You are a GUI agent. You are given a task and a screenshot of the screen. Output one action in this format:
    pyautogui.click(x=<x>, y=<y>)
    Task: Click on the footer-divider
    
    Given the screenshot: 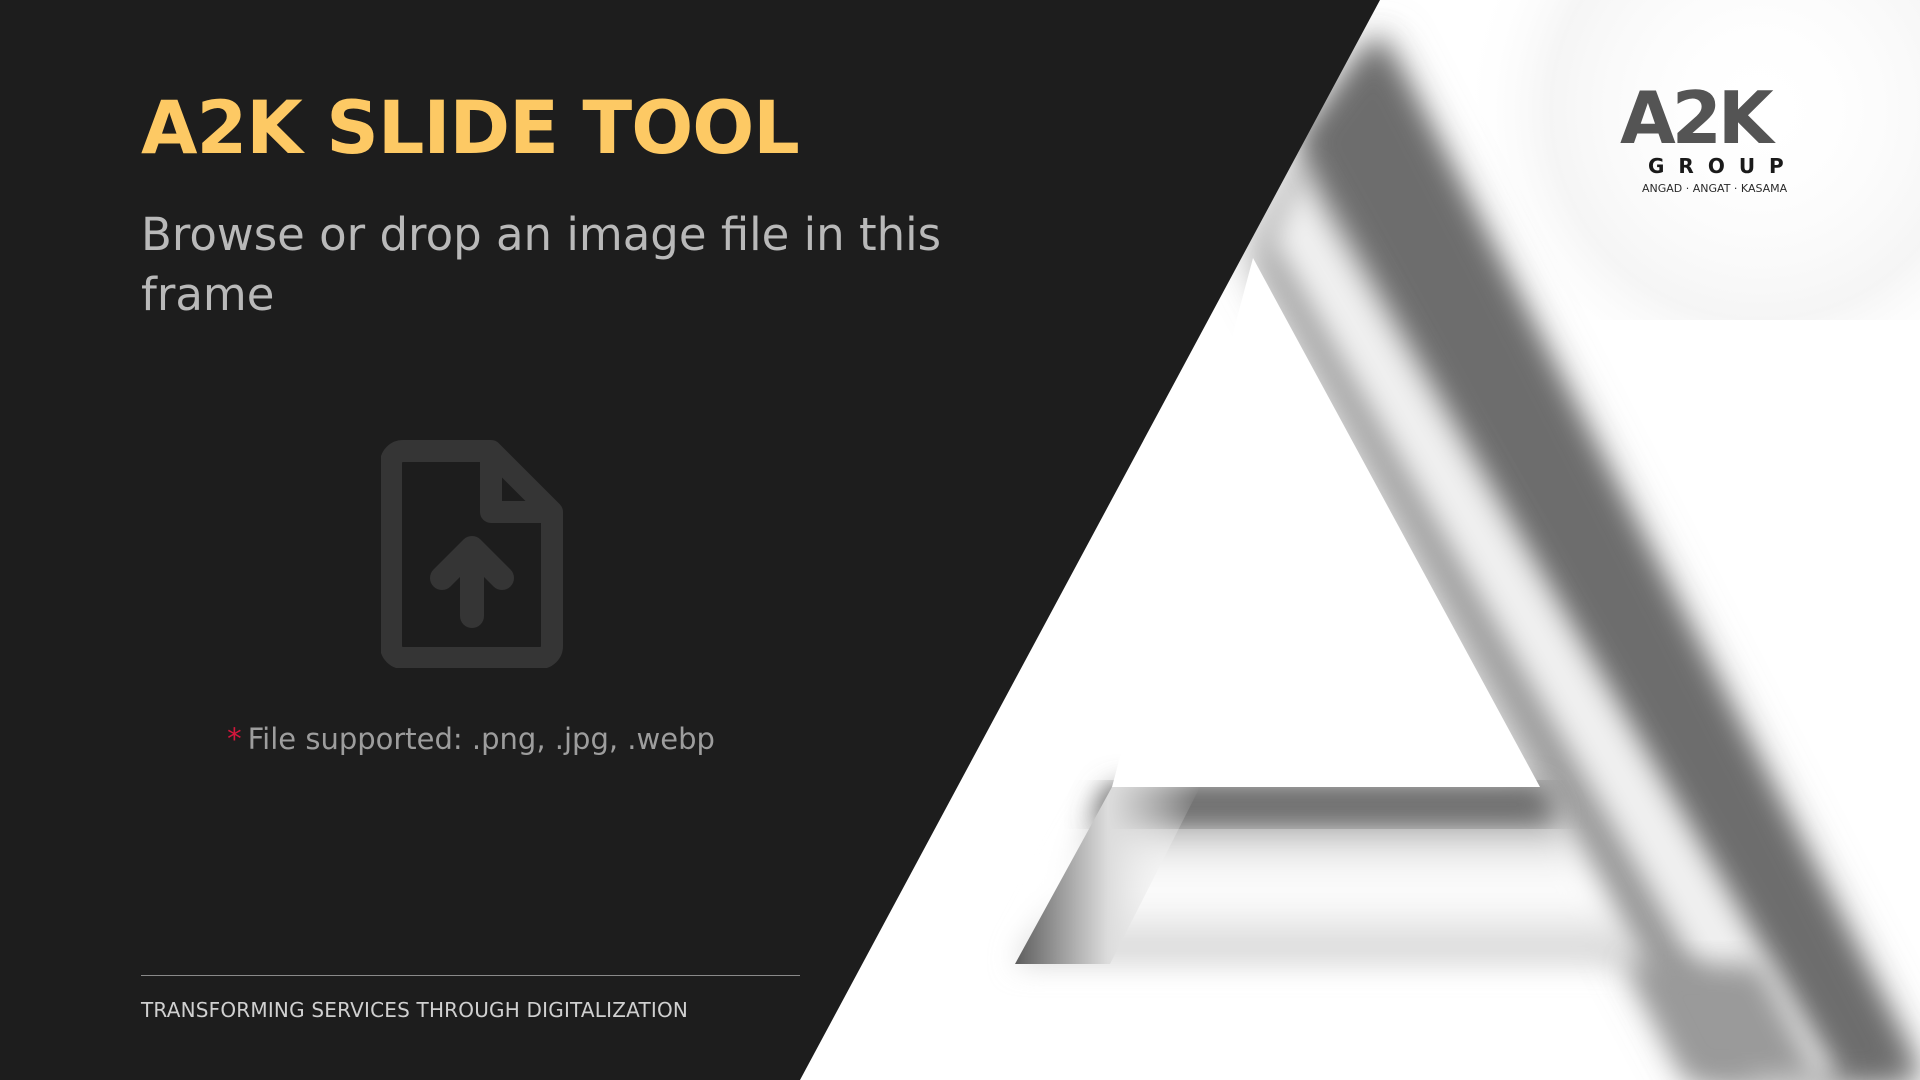 What is the action you would take?
    pyautogui.click(x=470, y=975)
    